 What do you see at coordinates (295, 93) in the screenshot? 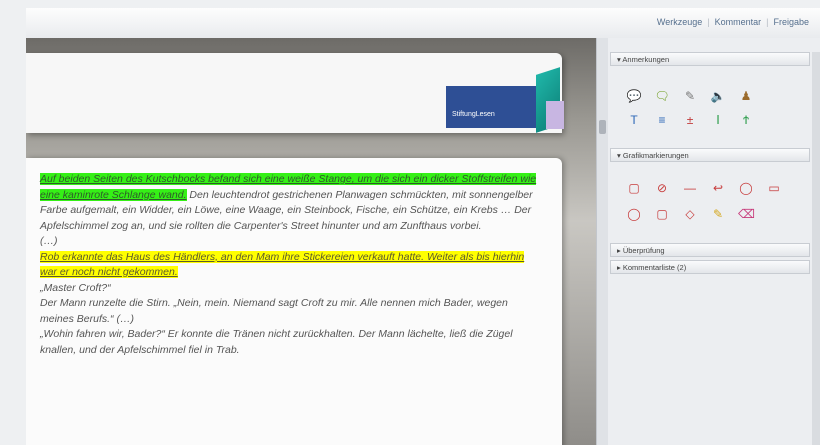
I see `document-page-header: StiftungLesen` at bounding box center [295, 93].